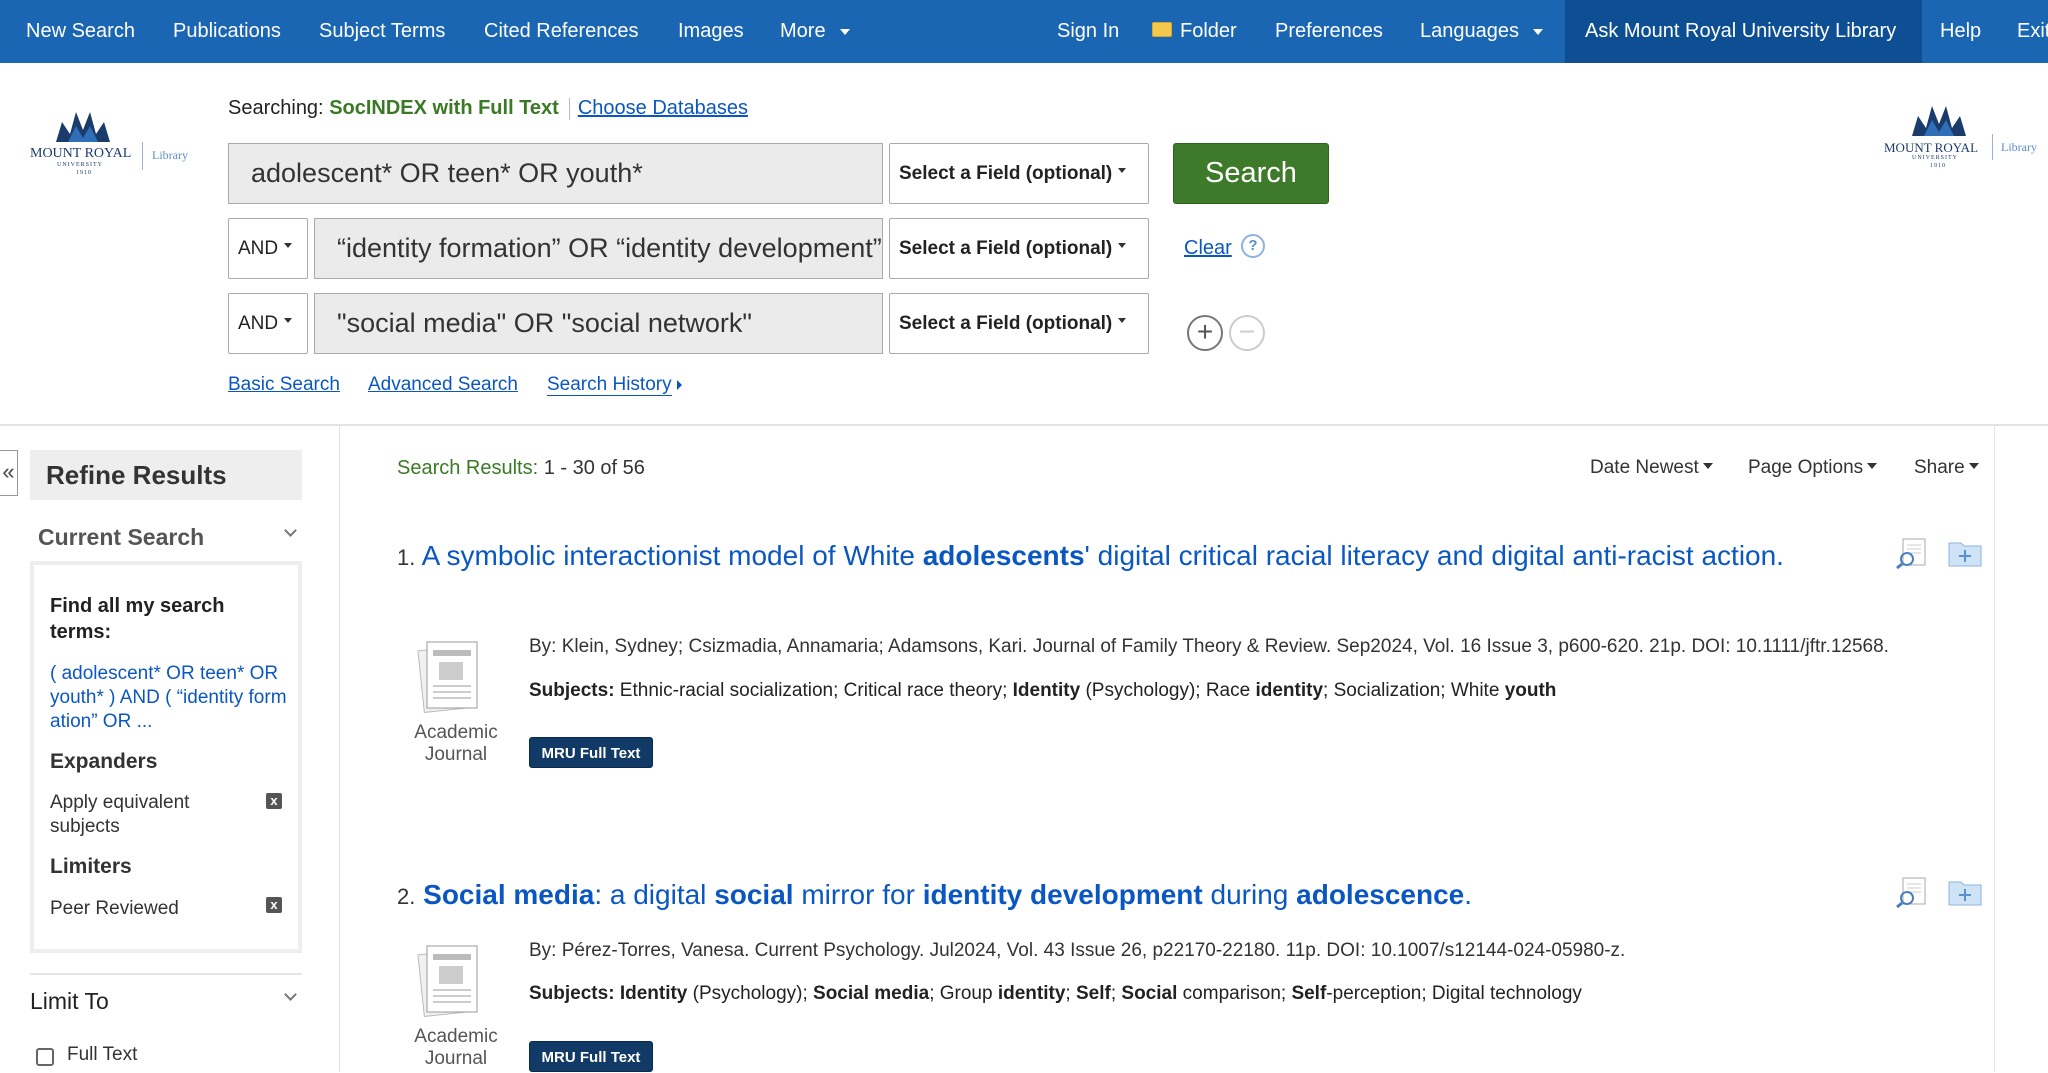  What do you see at coordinates (274, 801) in the screenshot?
I see `remove-expander-icon: x` at bounding box center [274, 801].